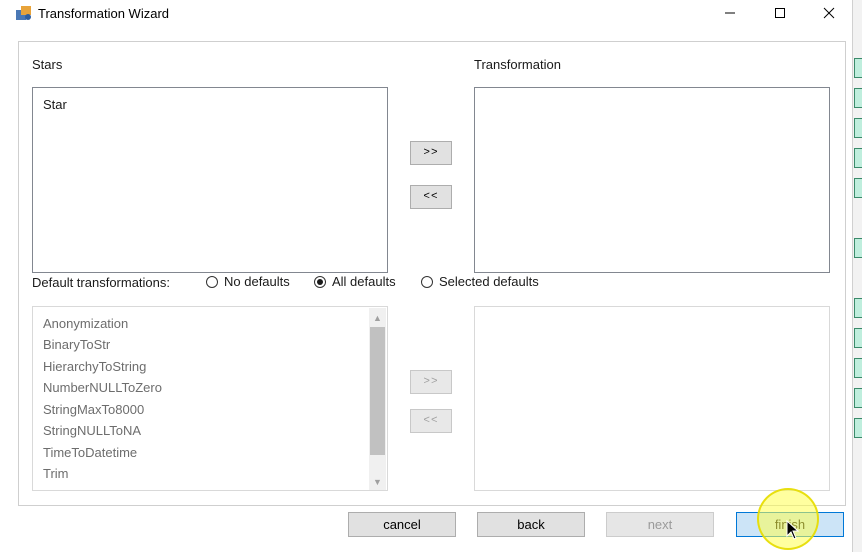 This screenshot has height=552, width=862. I want to click on wizard-app-icon, so click(23, 13).